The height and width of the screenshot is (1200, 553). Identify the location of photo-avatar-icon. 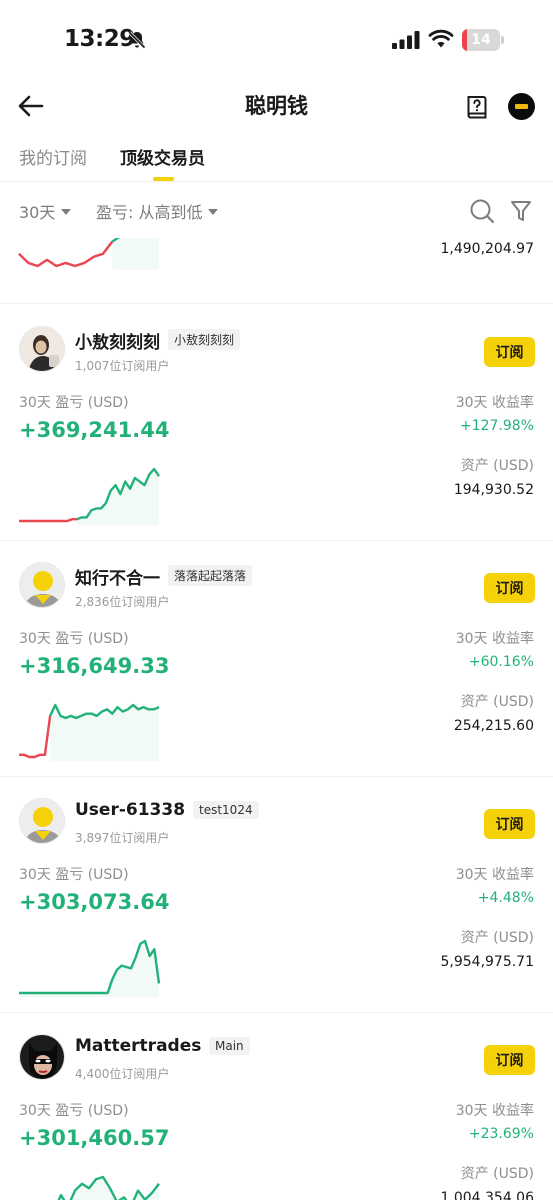
(42, 349).